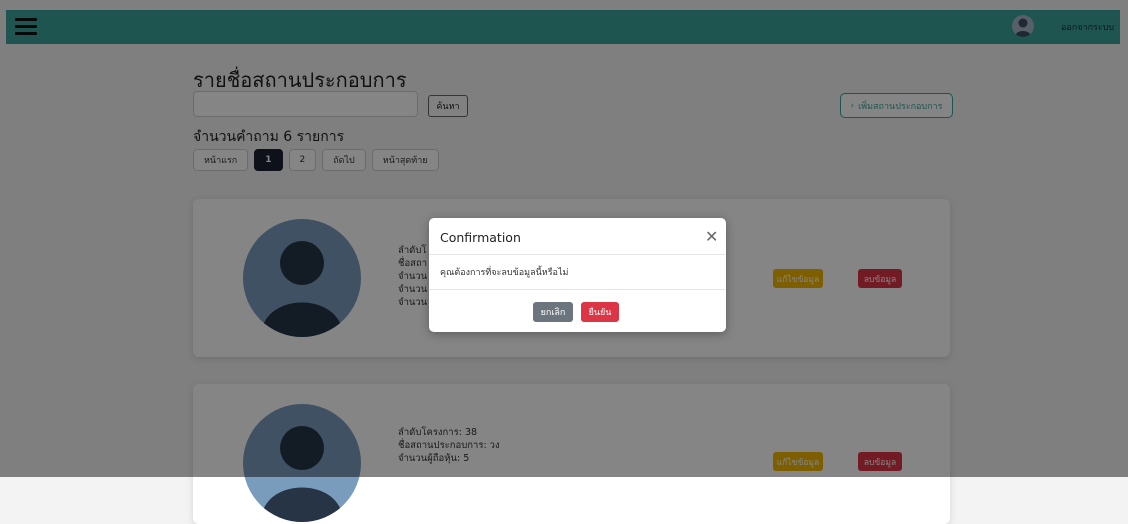 This screenshot has width=1128, height=524. Describe the element at coordinates (553, 312) in the screenshot. I see `cancel-button: ยกเลิก` at that location.